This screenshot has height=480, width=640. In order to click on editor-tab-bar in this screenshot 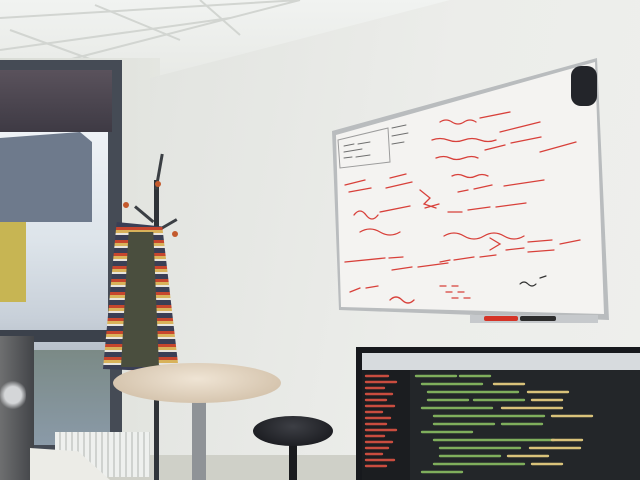, I will do `click(501, 361)`.